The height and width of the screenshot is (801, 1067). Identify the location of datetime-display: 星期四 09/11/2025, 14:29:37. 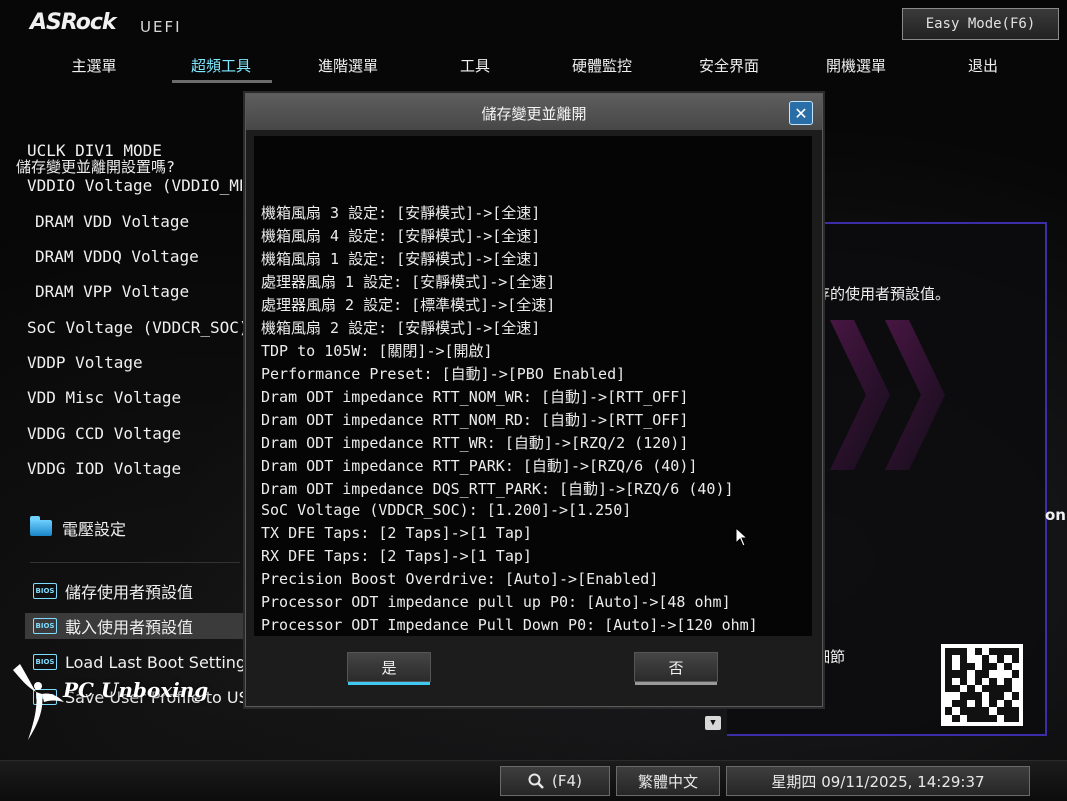
(878, 781).